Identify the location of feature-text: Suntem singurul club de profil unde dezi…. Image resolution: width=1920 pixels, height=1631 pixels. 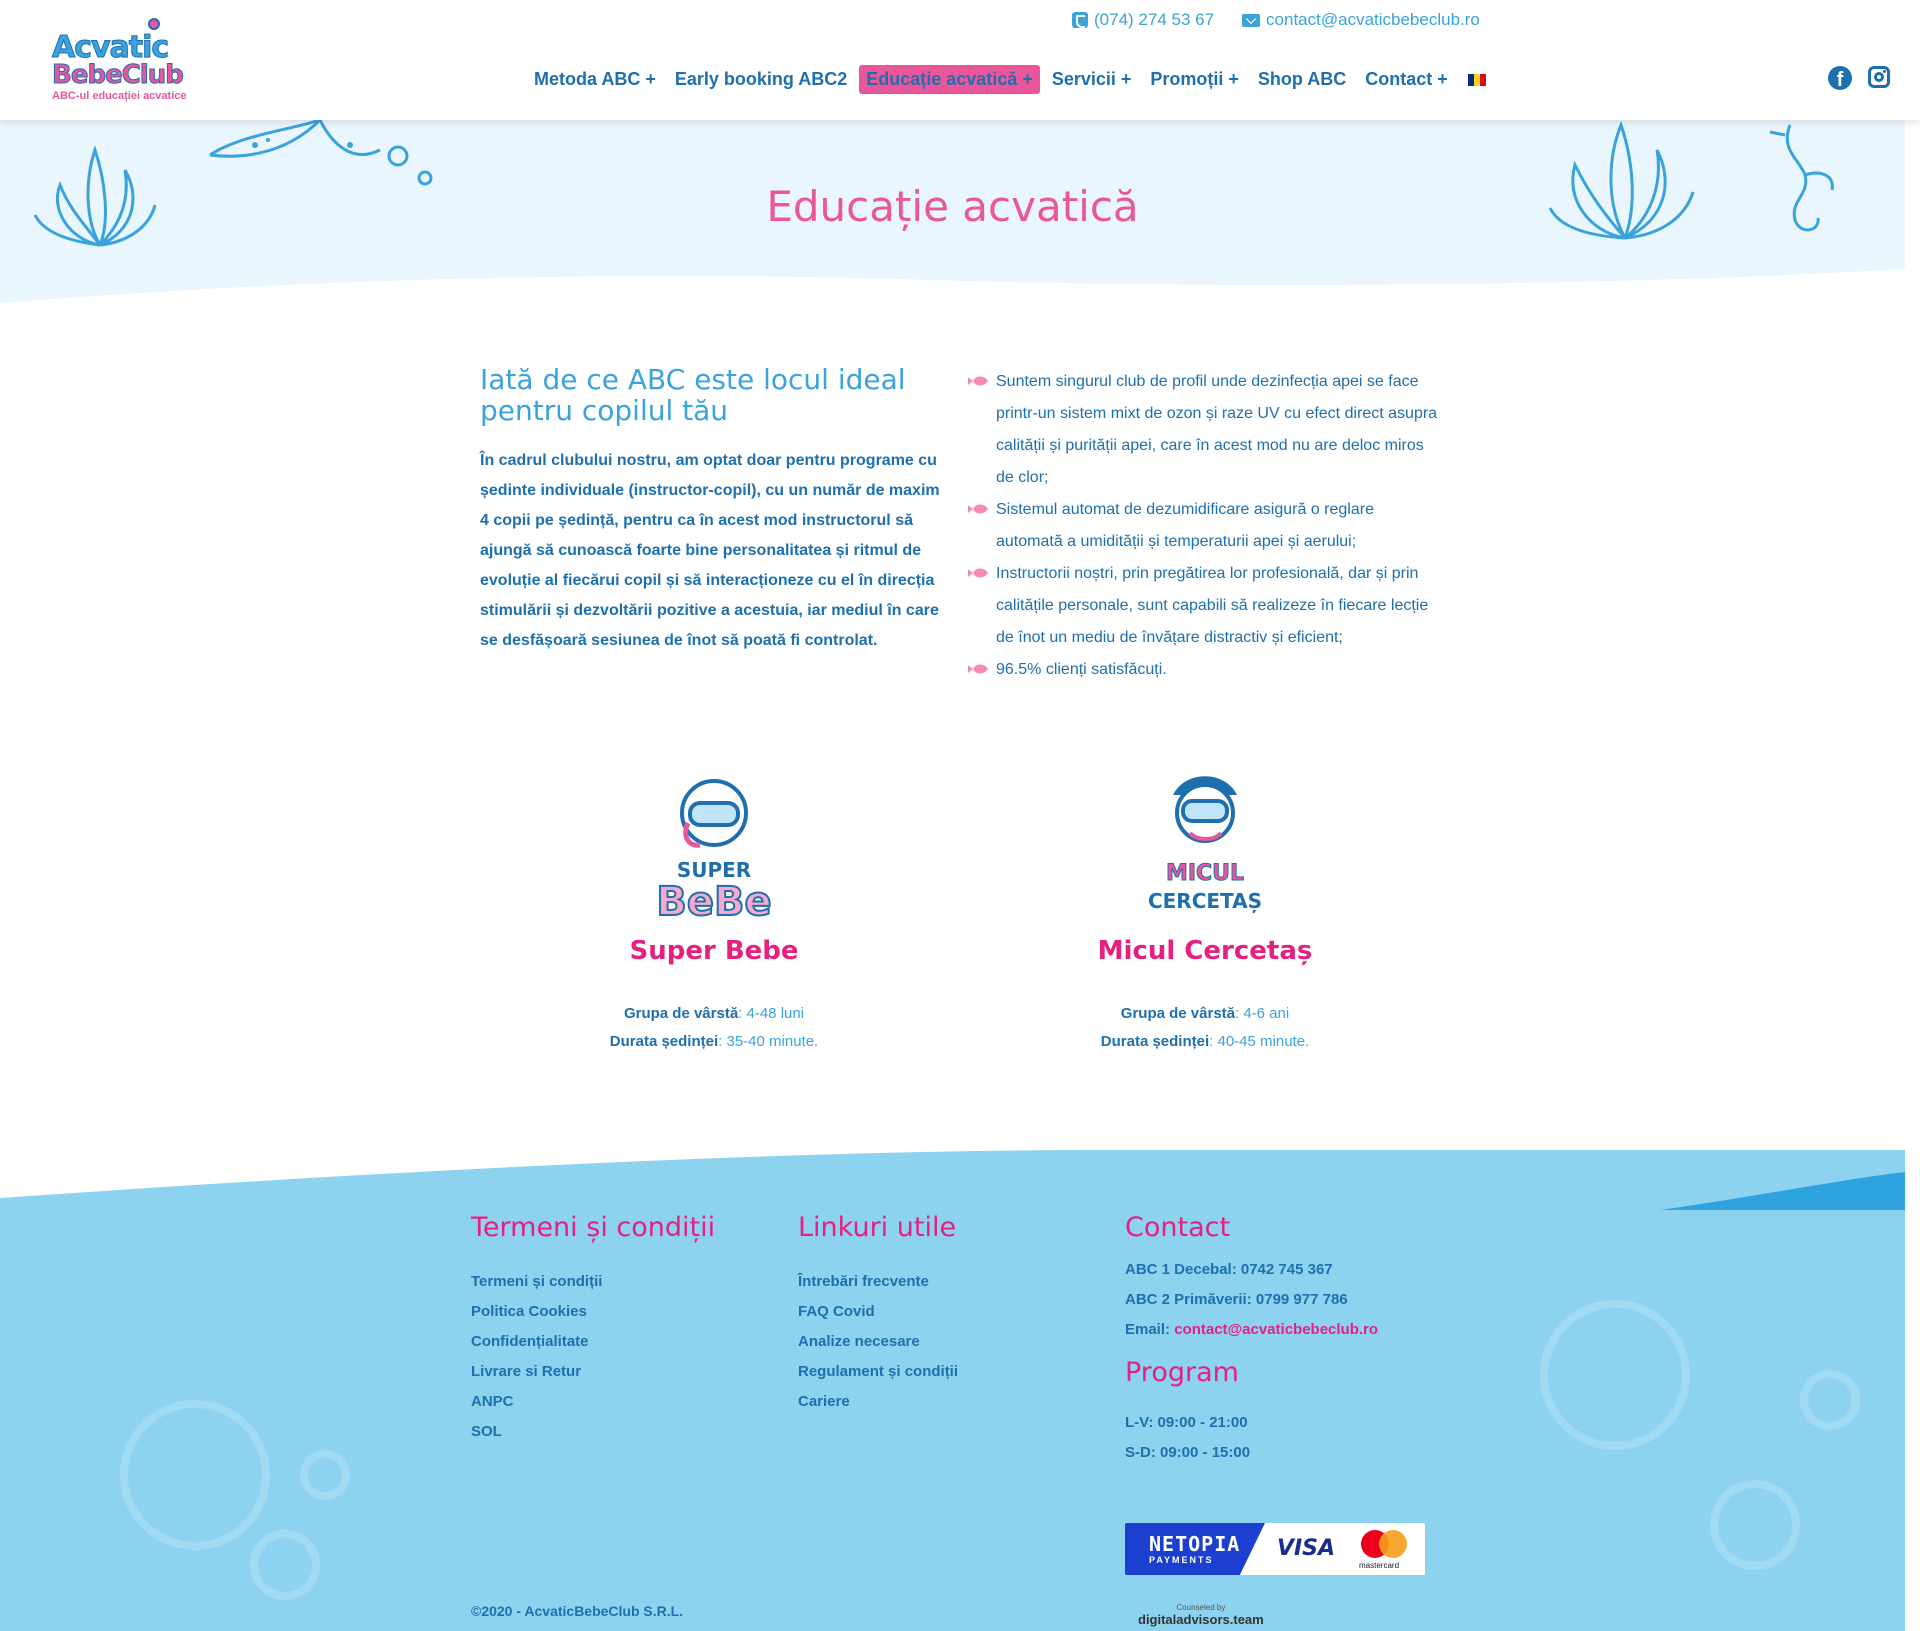
(1217, 429).